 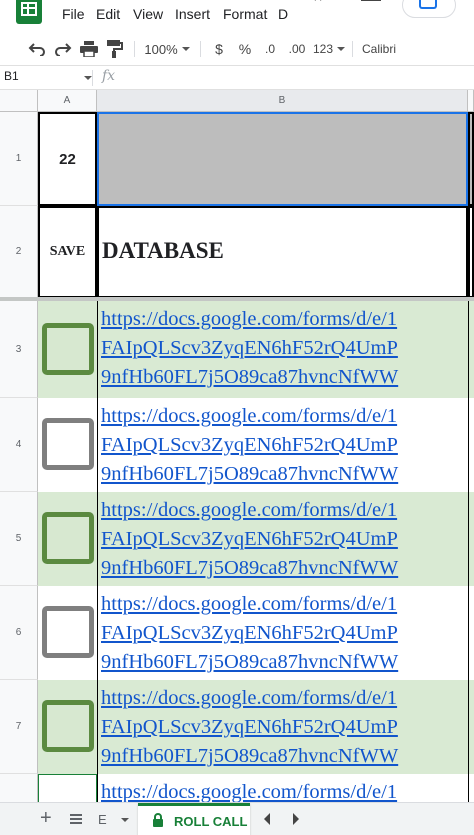 What do you see at coordinates (89, 49) in the screenshot?
I see `print-icon` at bounding box center [89, 49].